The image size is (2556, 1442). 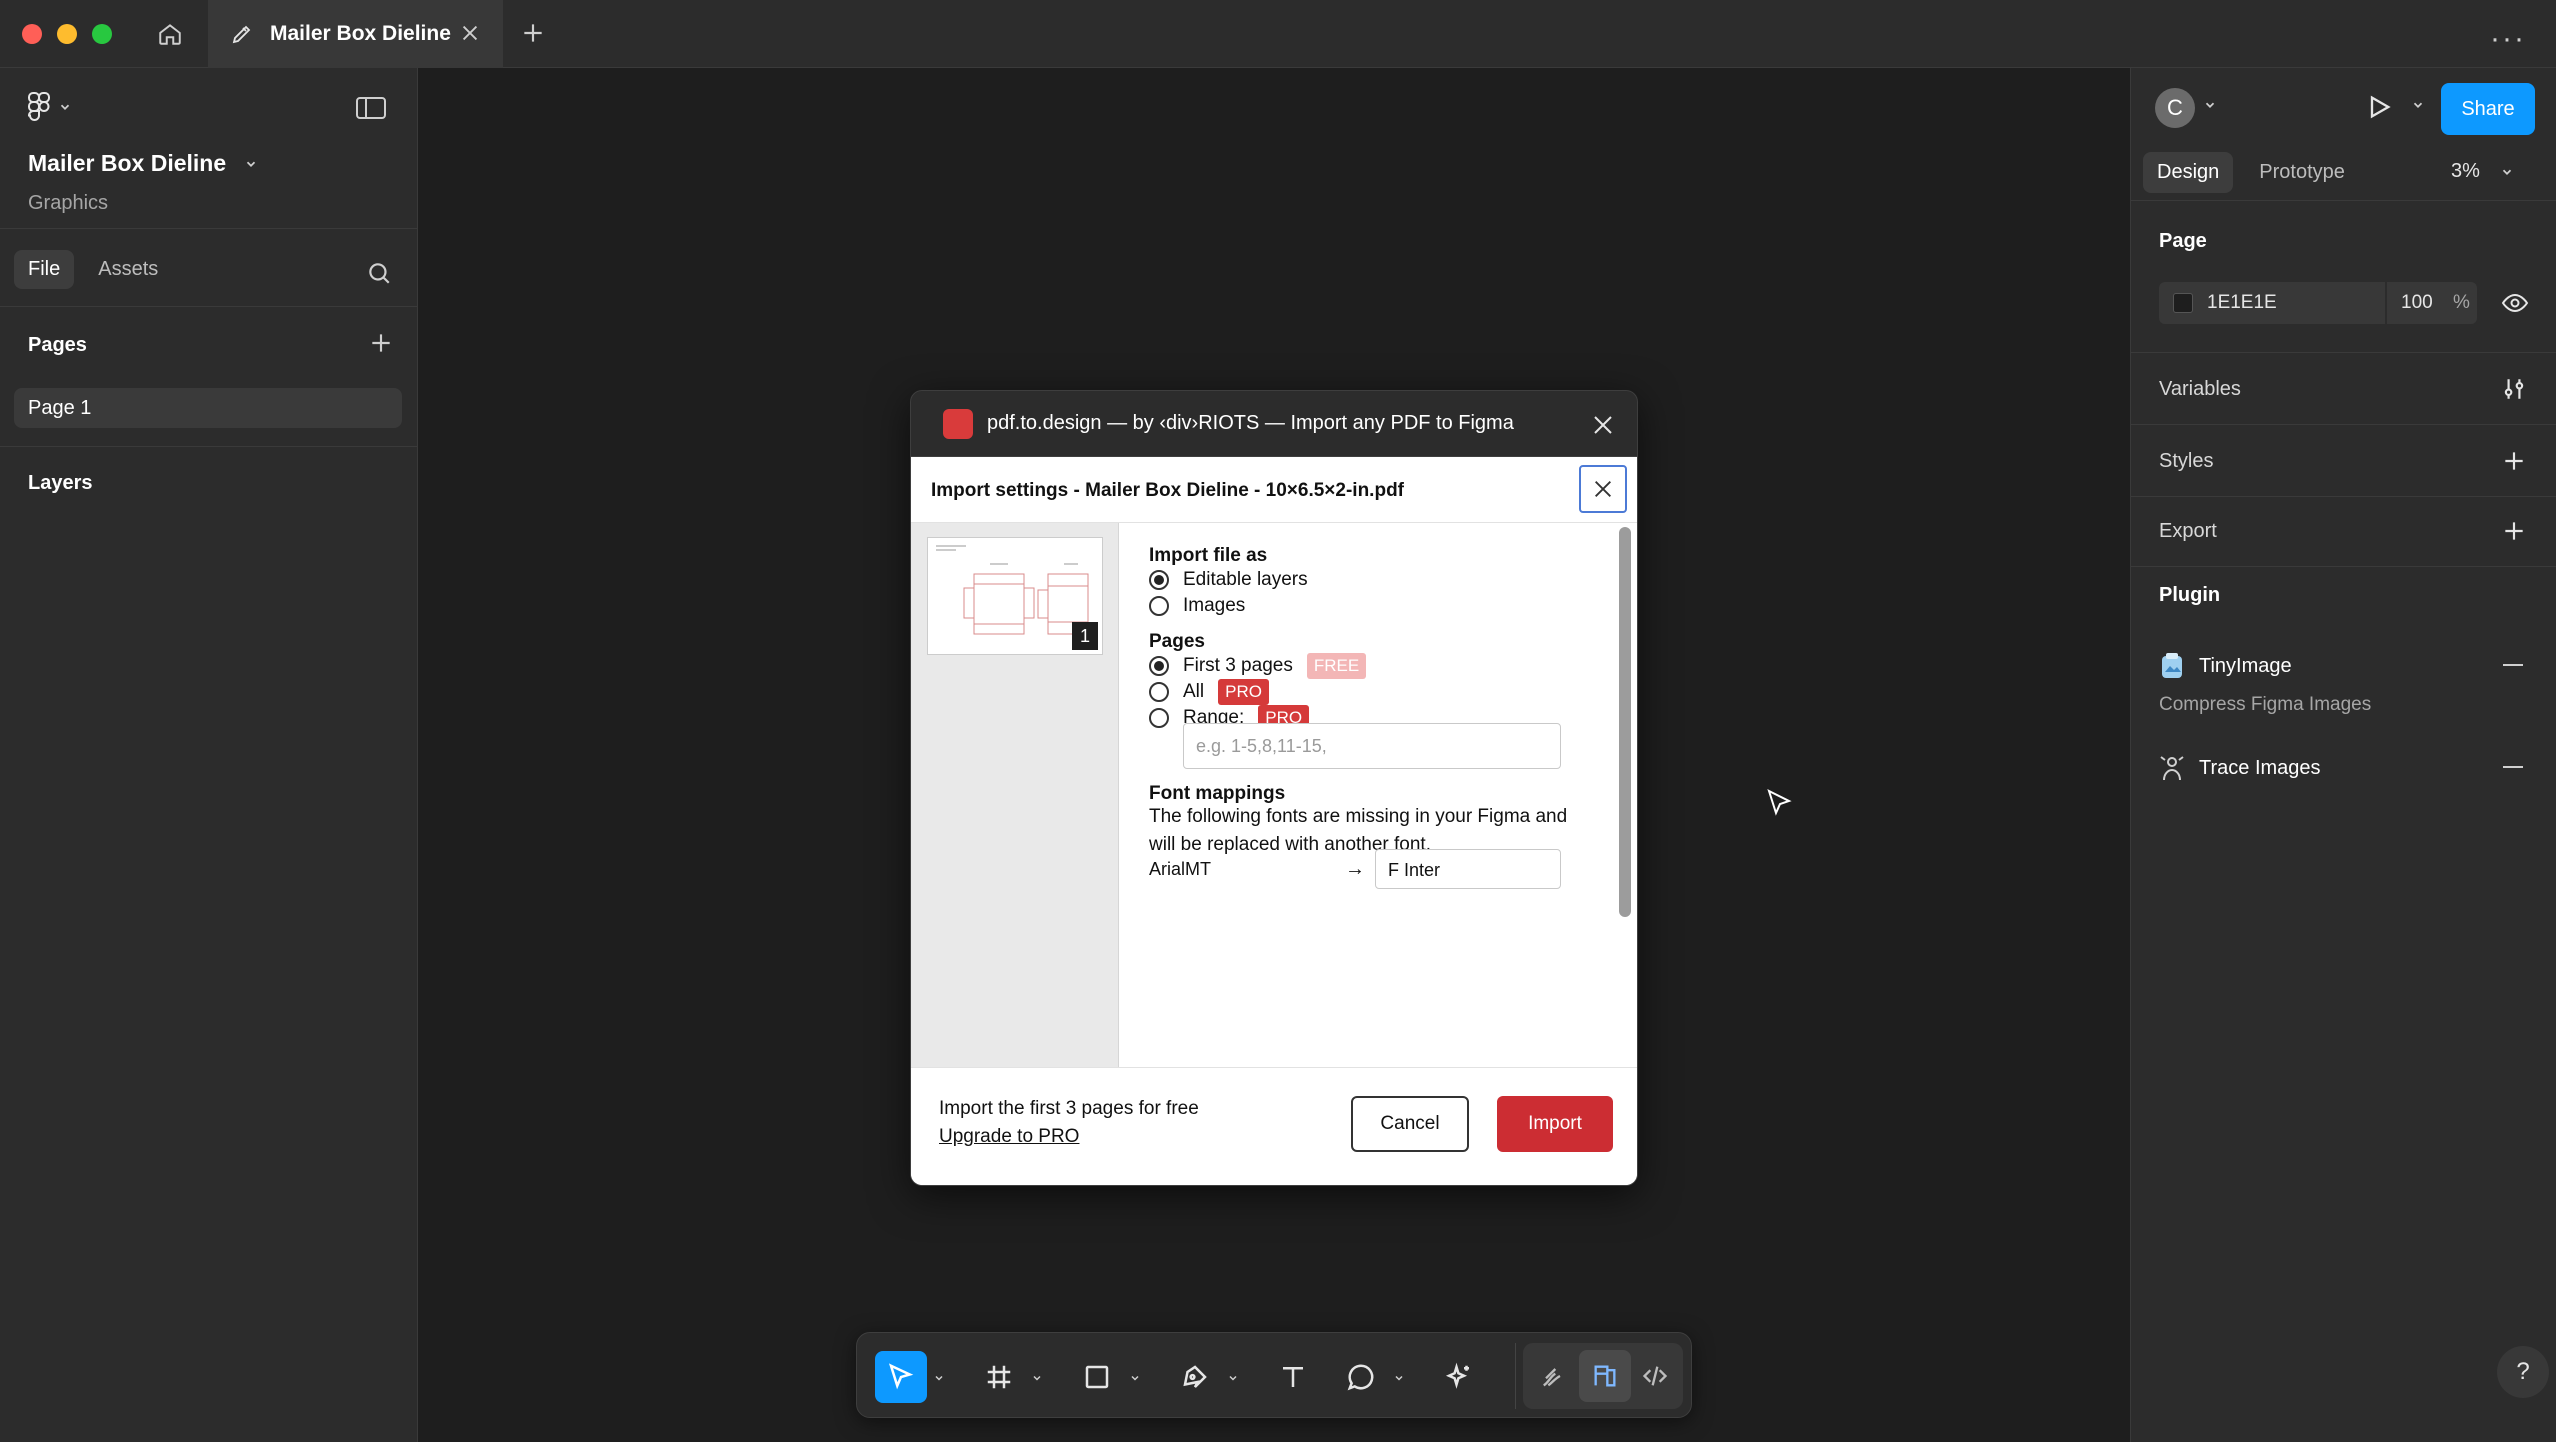 I want to click on tab-title: Mailer Box Dieline, so click(x=360, y=33).